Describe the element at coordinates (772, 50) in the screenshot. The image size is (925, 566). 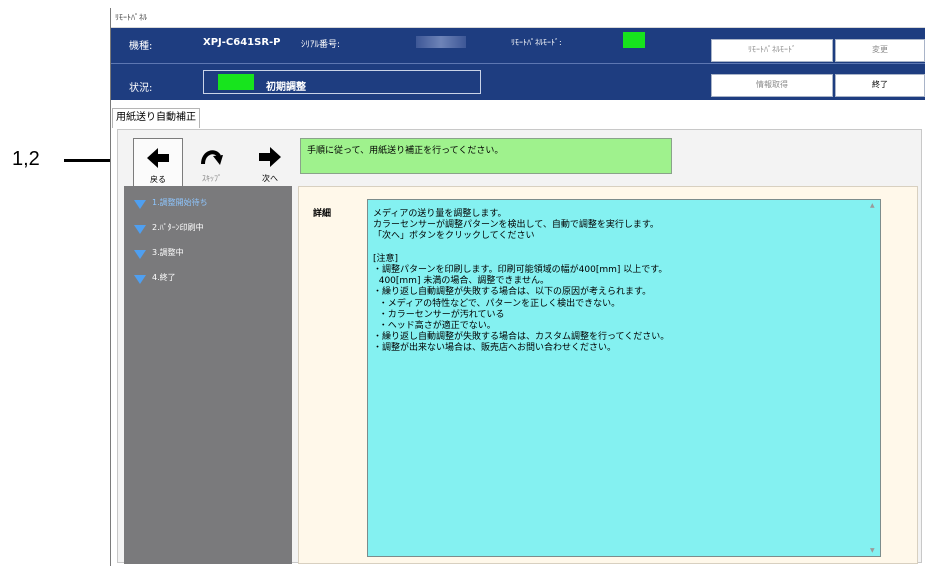
I see `remote-mode-button: ﾘﾓｰﾄﾊﾟﾈﾙﾓｰﾄﾞ` at that location.